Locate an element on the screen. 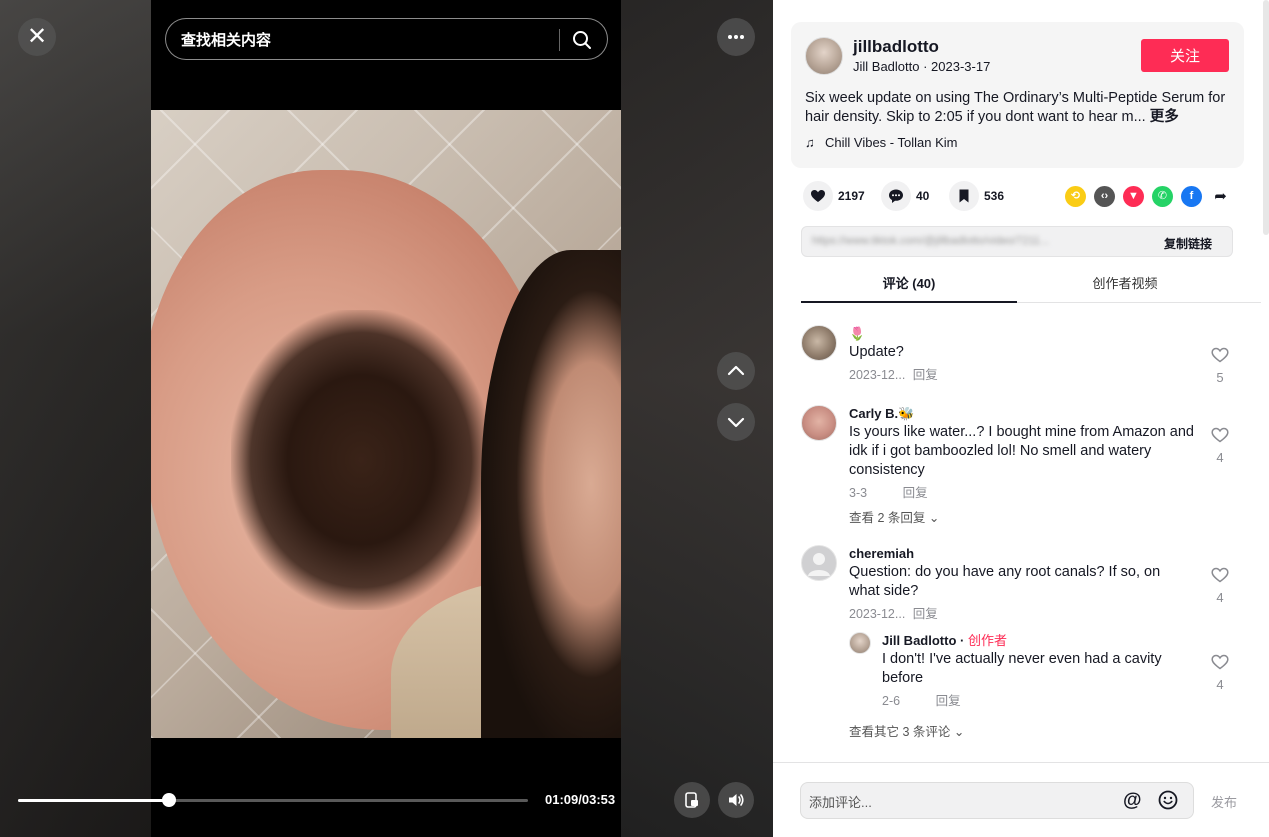  more-options-button is located at coordinates (736, 37).